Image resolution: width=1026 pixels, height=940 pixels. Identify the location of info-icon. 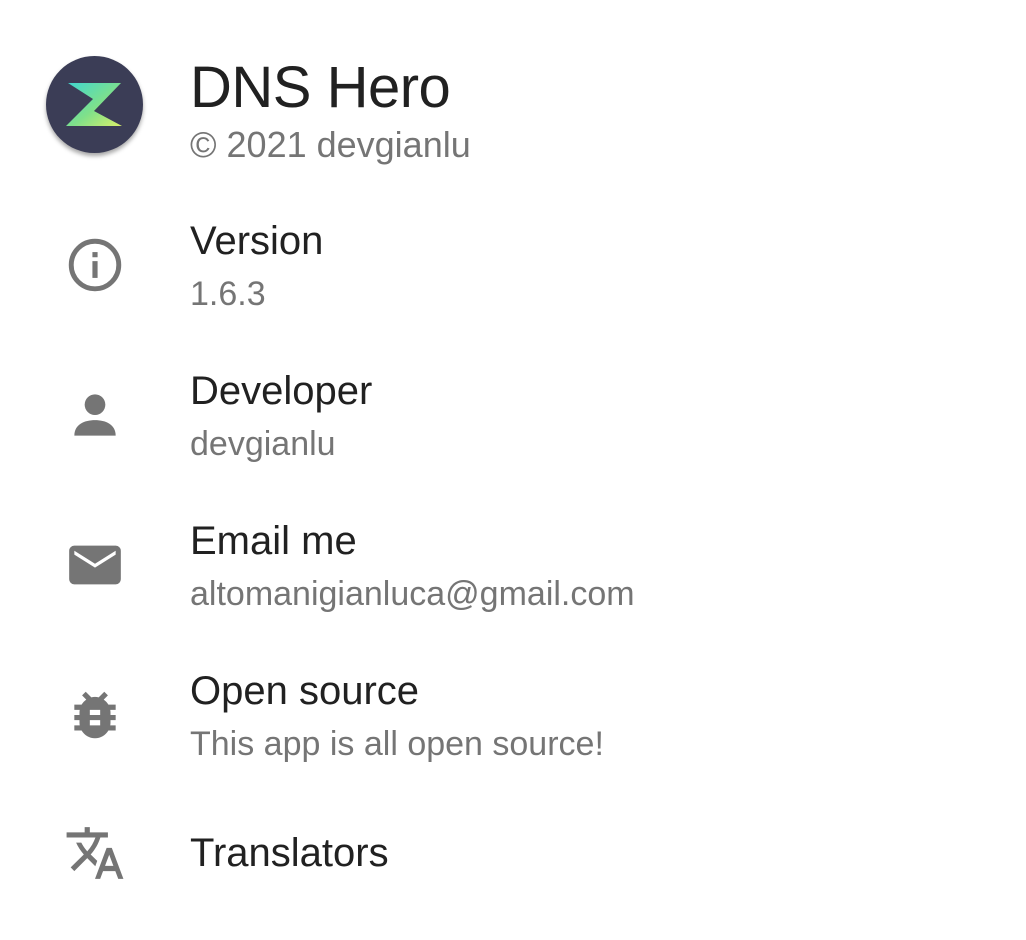
(95, 265).